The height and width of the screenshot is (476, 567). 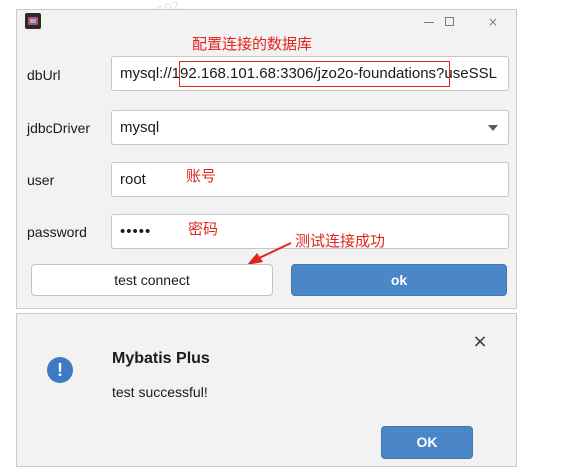 What do you see at coordinates (480, 342) in the screenshot?
I see `close-icon: ×` at bounding box center [480, 342].